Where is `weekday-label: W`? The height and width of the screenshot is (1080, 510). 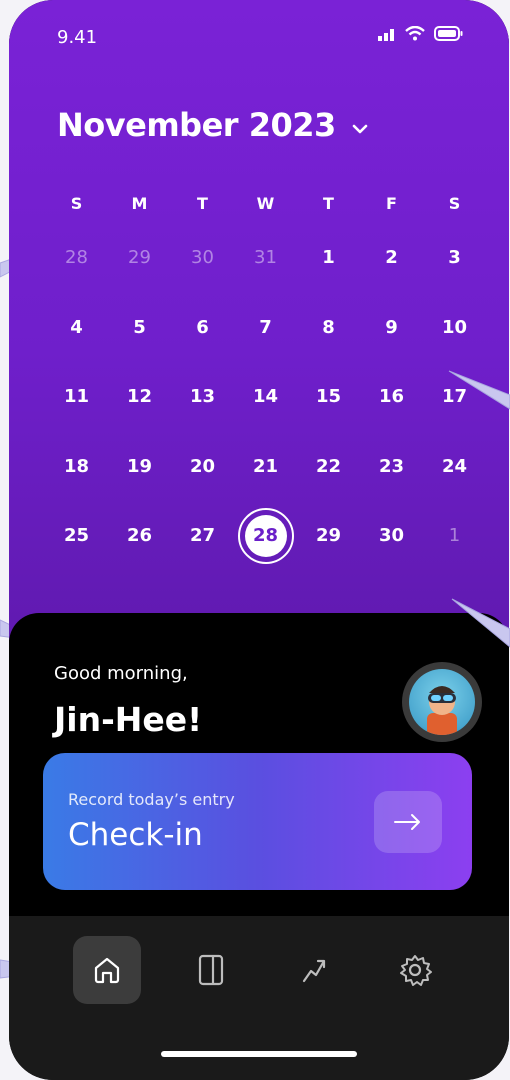 weekday-label: W is located at coordinates (265, 203).